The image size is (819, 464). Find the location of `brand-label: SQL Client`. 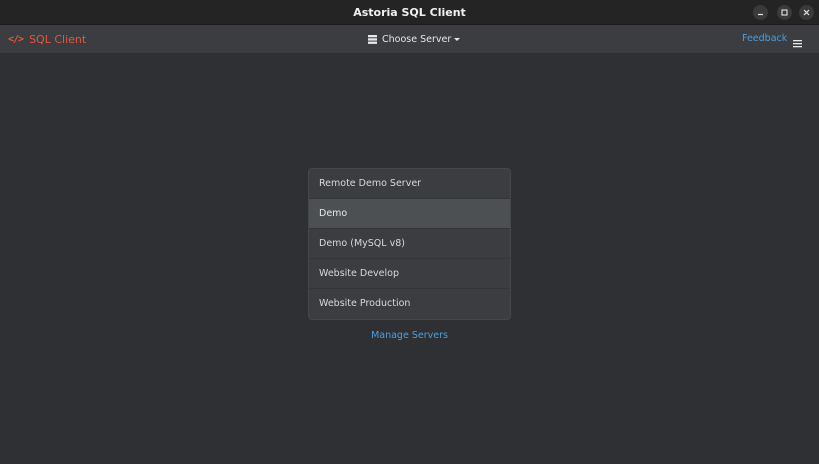

brand-label: SQL Client is located at coordinates (58, 39).